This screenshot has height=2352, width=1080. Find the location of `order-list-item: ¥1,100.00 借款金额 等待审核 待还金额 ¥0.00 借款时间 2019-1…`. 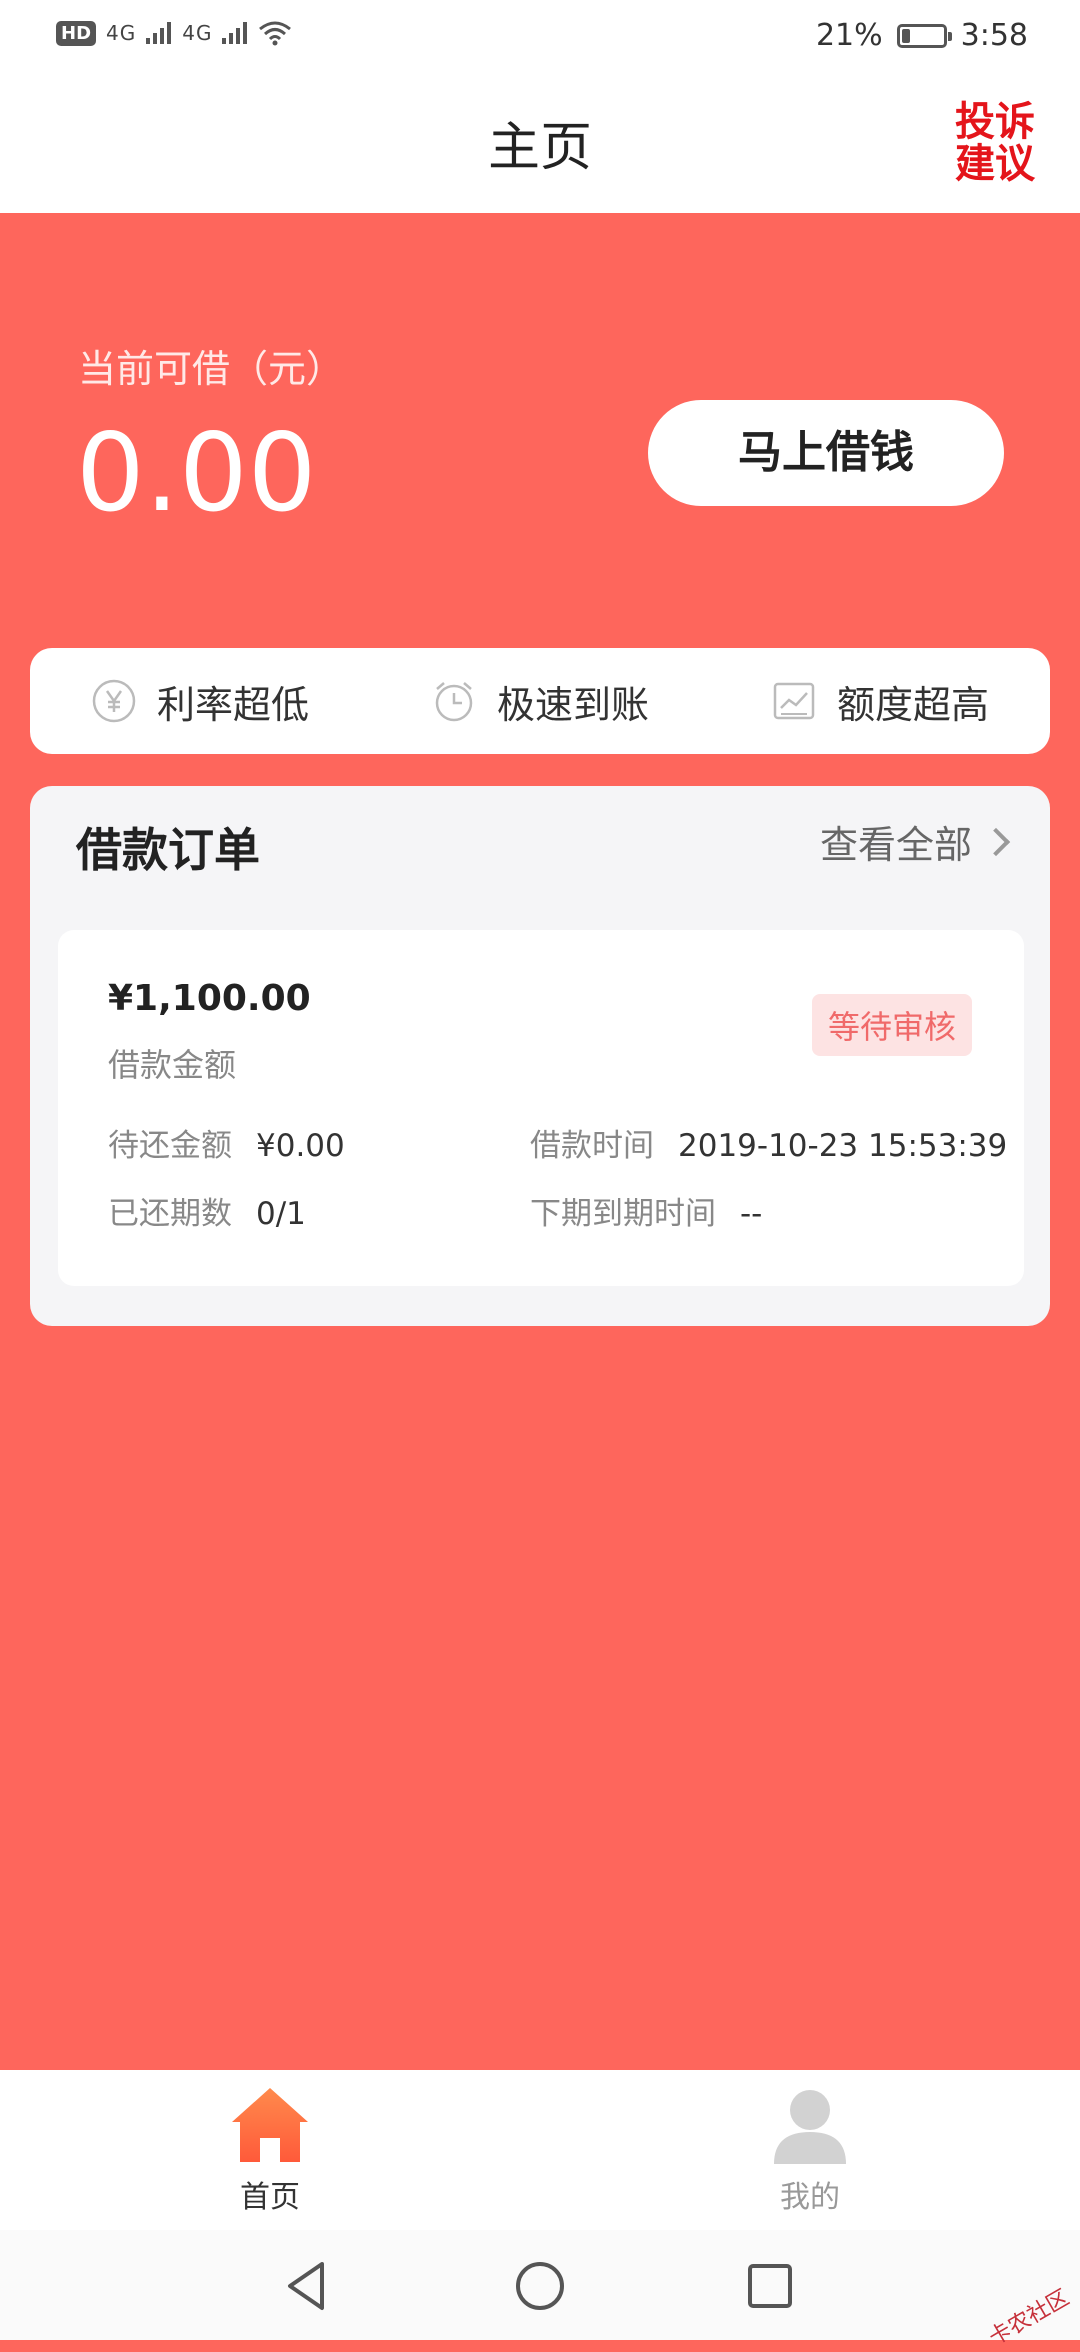

order-list-item: ¥1,100.00 借款金额 等待审核 待还金额 ¥0.00 借款时间 2019-1… is located at coordinates (541, 1108).